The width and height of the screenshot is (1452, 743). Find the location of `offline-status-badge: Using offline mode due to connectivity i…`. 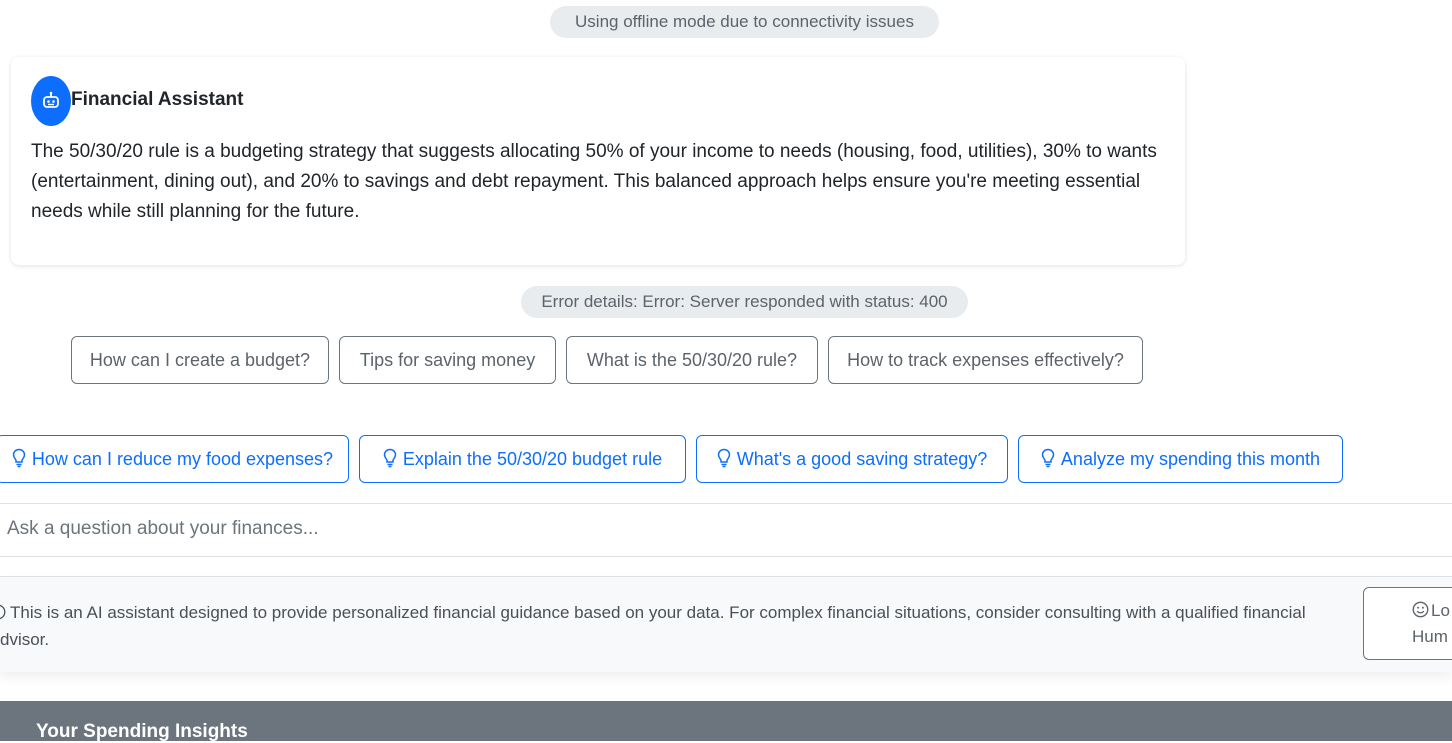

offline-status-badge: Using offline mode due to connectivity i… is located at coordinates (744, 22).